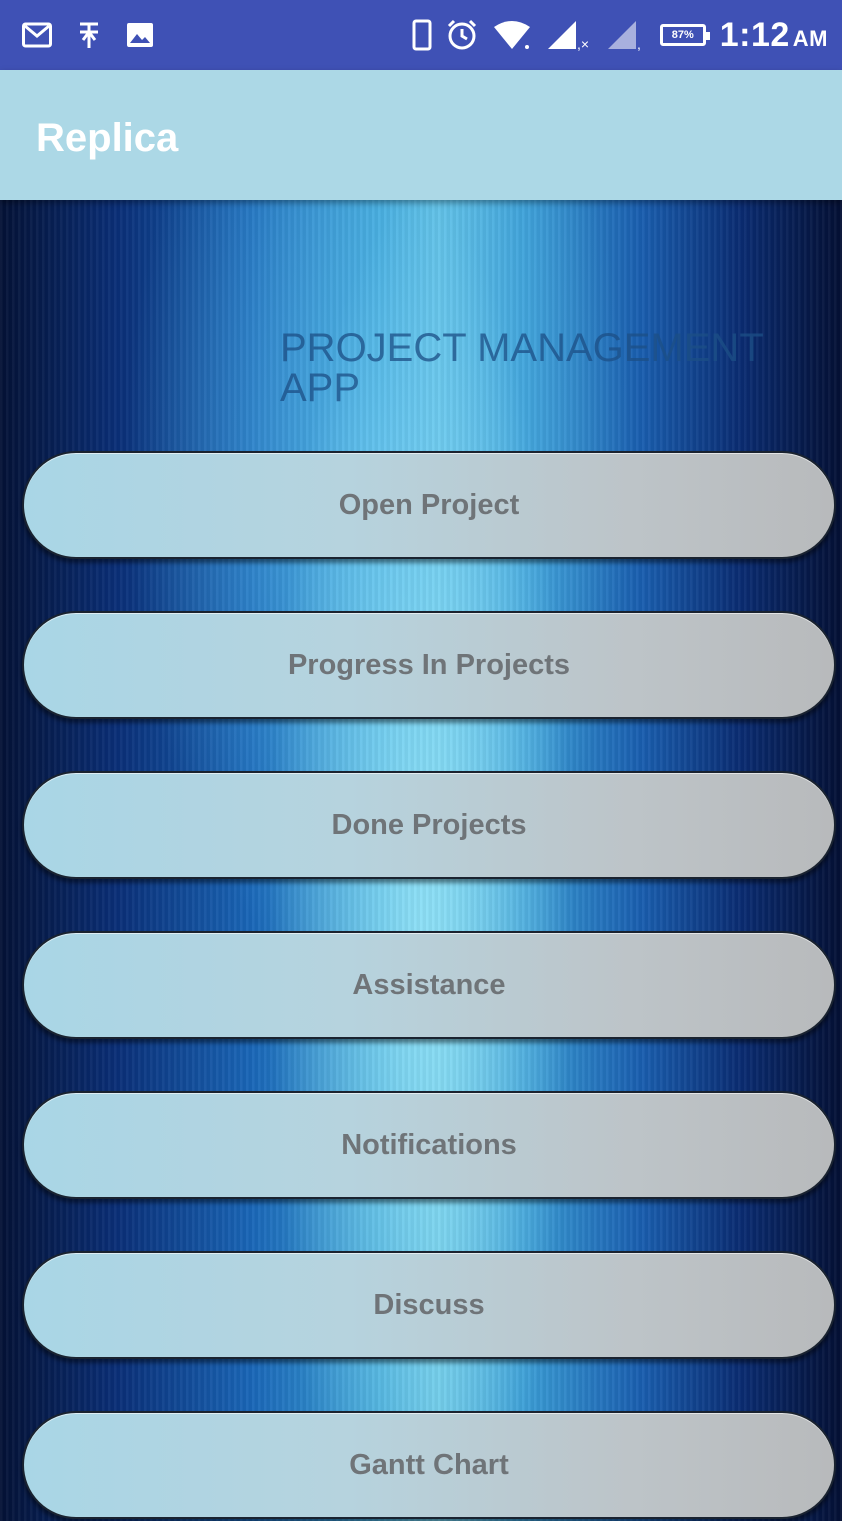  I want to click on done-projects-button: Done Projects, so click(429, 825).